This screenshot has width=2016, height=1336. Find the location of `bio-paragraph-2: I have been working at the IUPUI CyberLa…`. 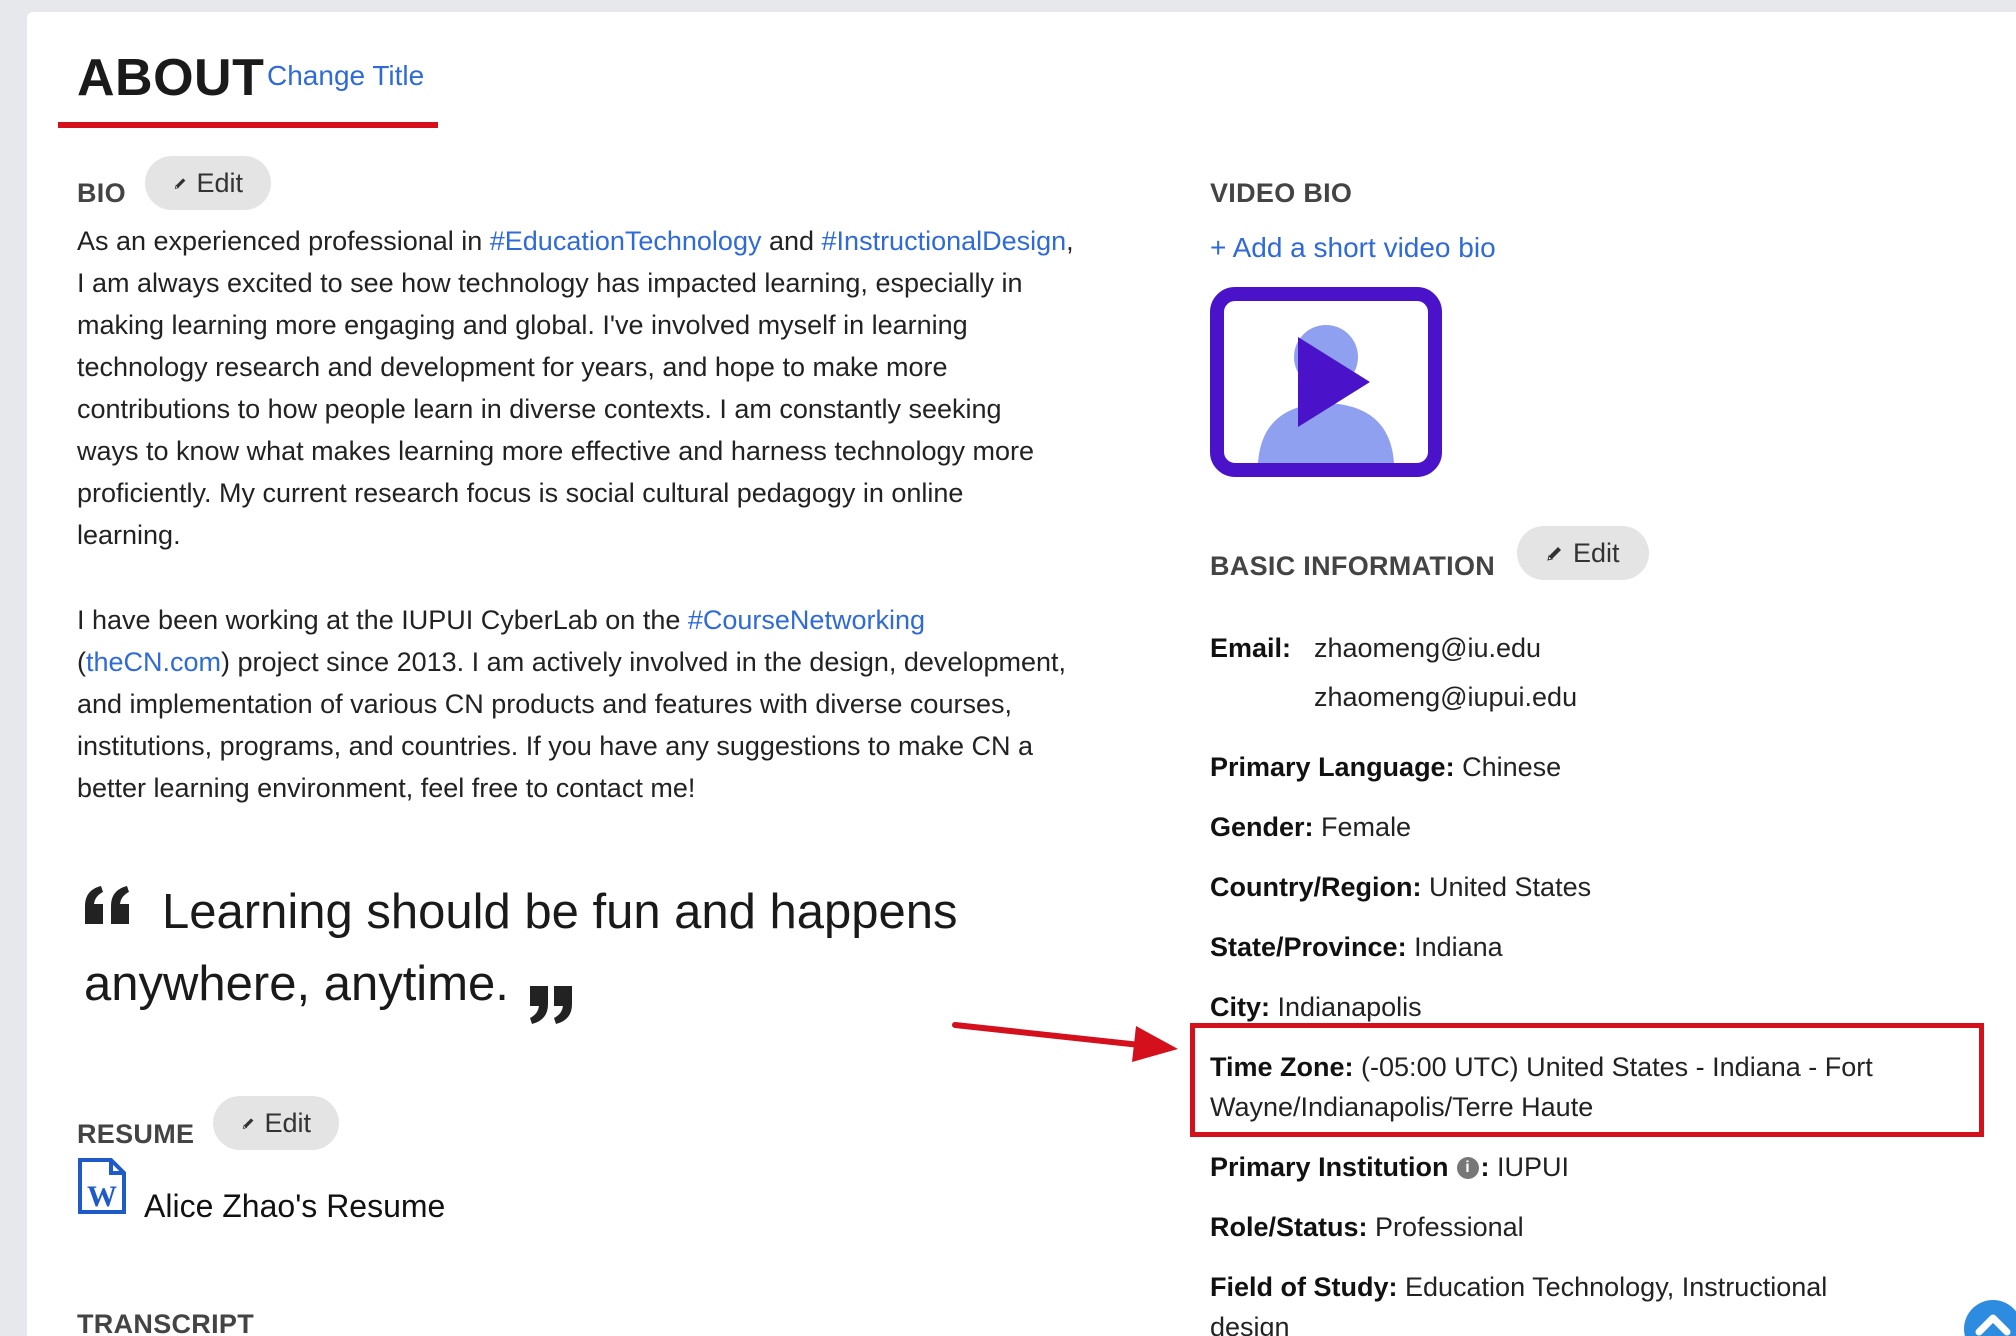

bio-paragraph-2: I have been working at the IUPUI CyberLa… is located at coordinates (627, 704).